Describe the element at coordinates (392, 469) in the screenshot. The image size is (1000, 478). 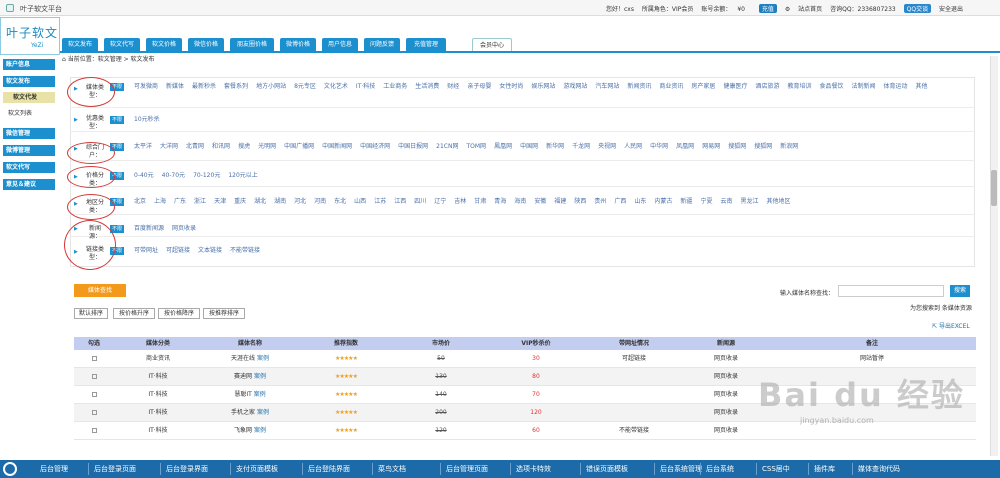
I see `taskbar-item: 菜鸟文档` at that location.